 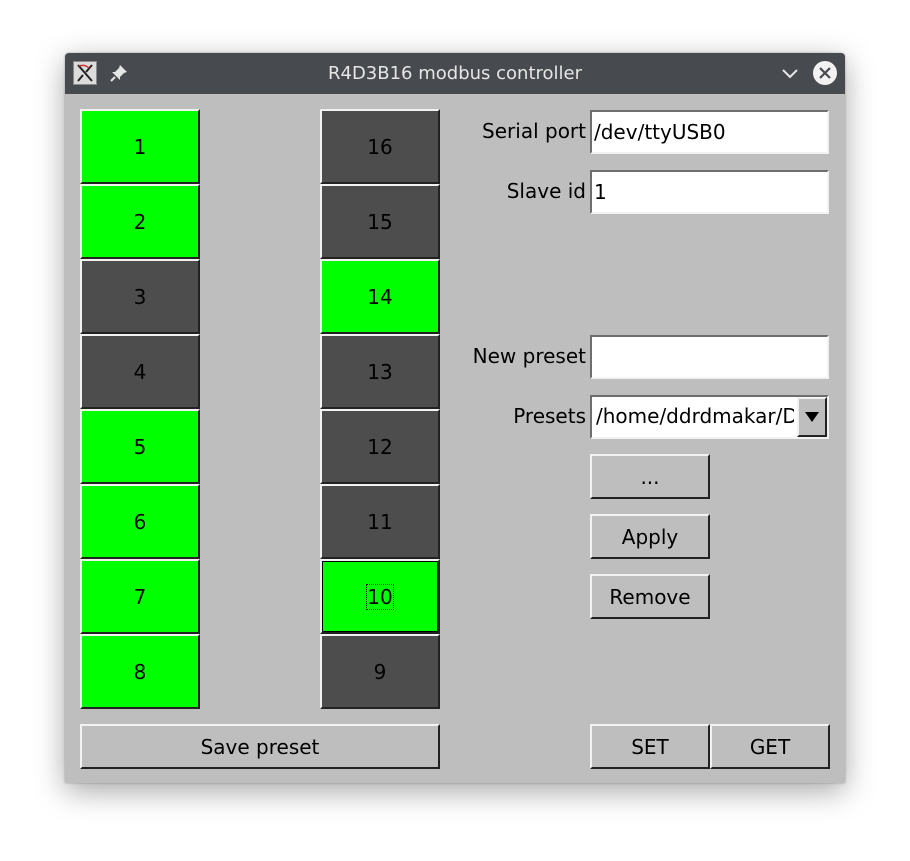 I want to click on titlebar: R4D3B16 modbus controller, so click(x=455, y=73).